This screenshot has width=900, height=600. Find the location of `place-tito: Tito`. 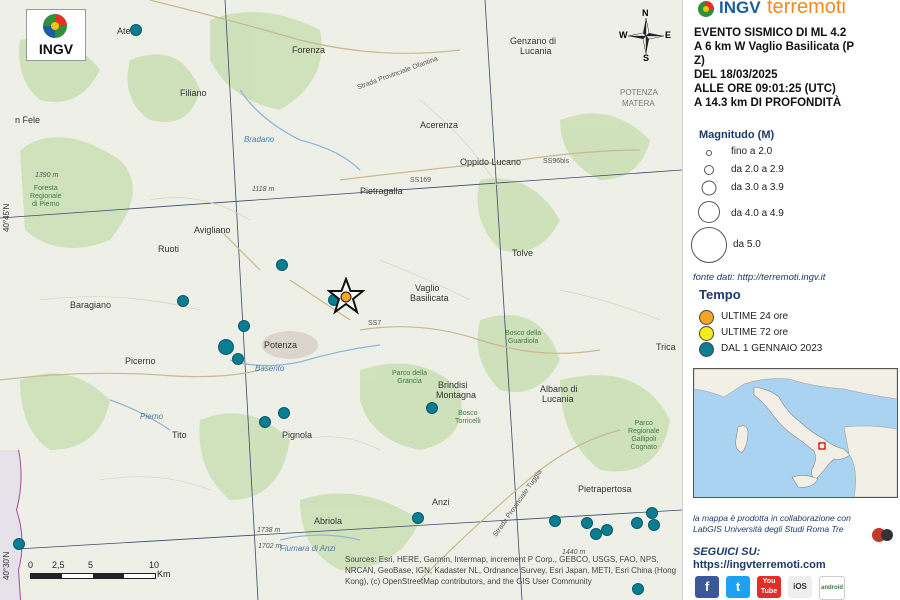

place-tito: Tito is located at coordinates (179, 435).